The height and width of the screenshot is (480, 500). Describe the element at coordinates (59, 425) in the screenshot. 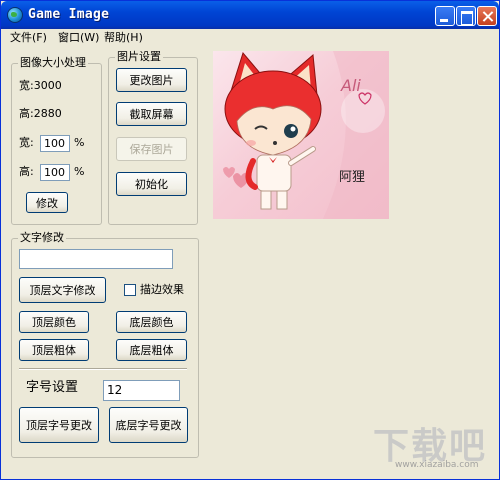

I see `top-font-size-button: 顶层字号更改` at that location.